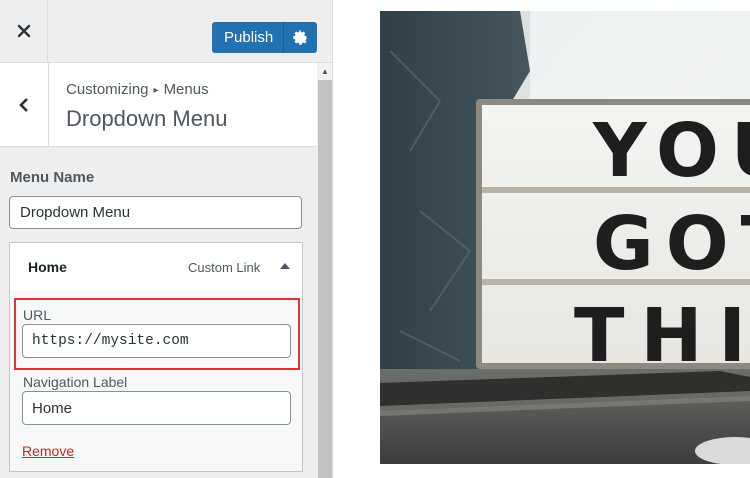 Image resolution: width=750 pixels, height=478 pixels. I want to click on section-header: Customizing ▸ Menus Dropdown Menu, so click(158, 105).